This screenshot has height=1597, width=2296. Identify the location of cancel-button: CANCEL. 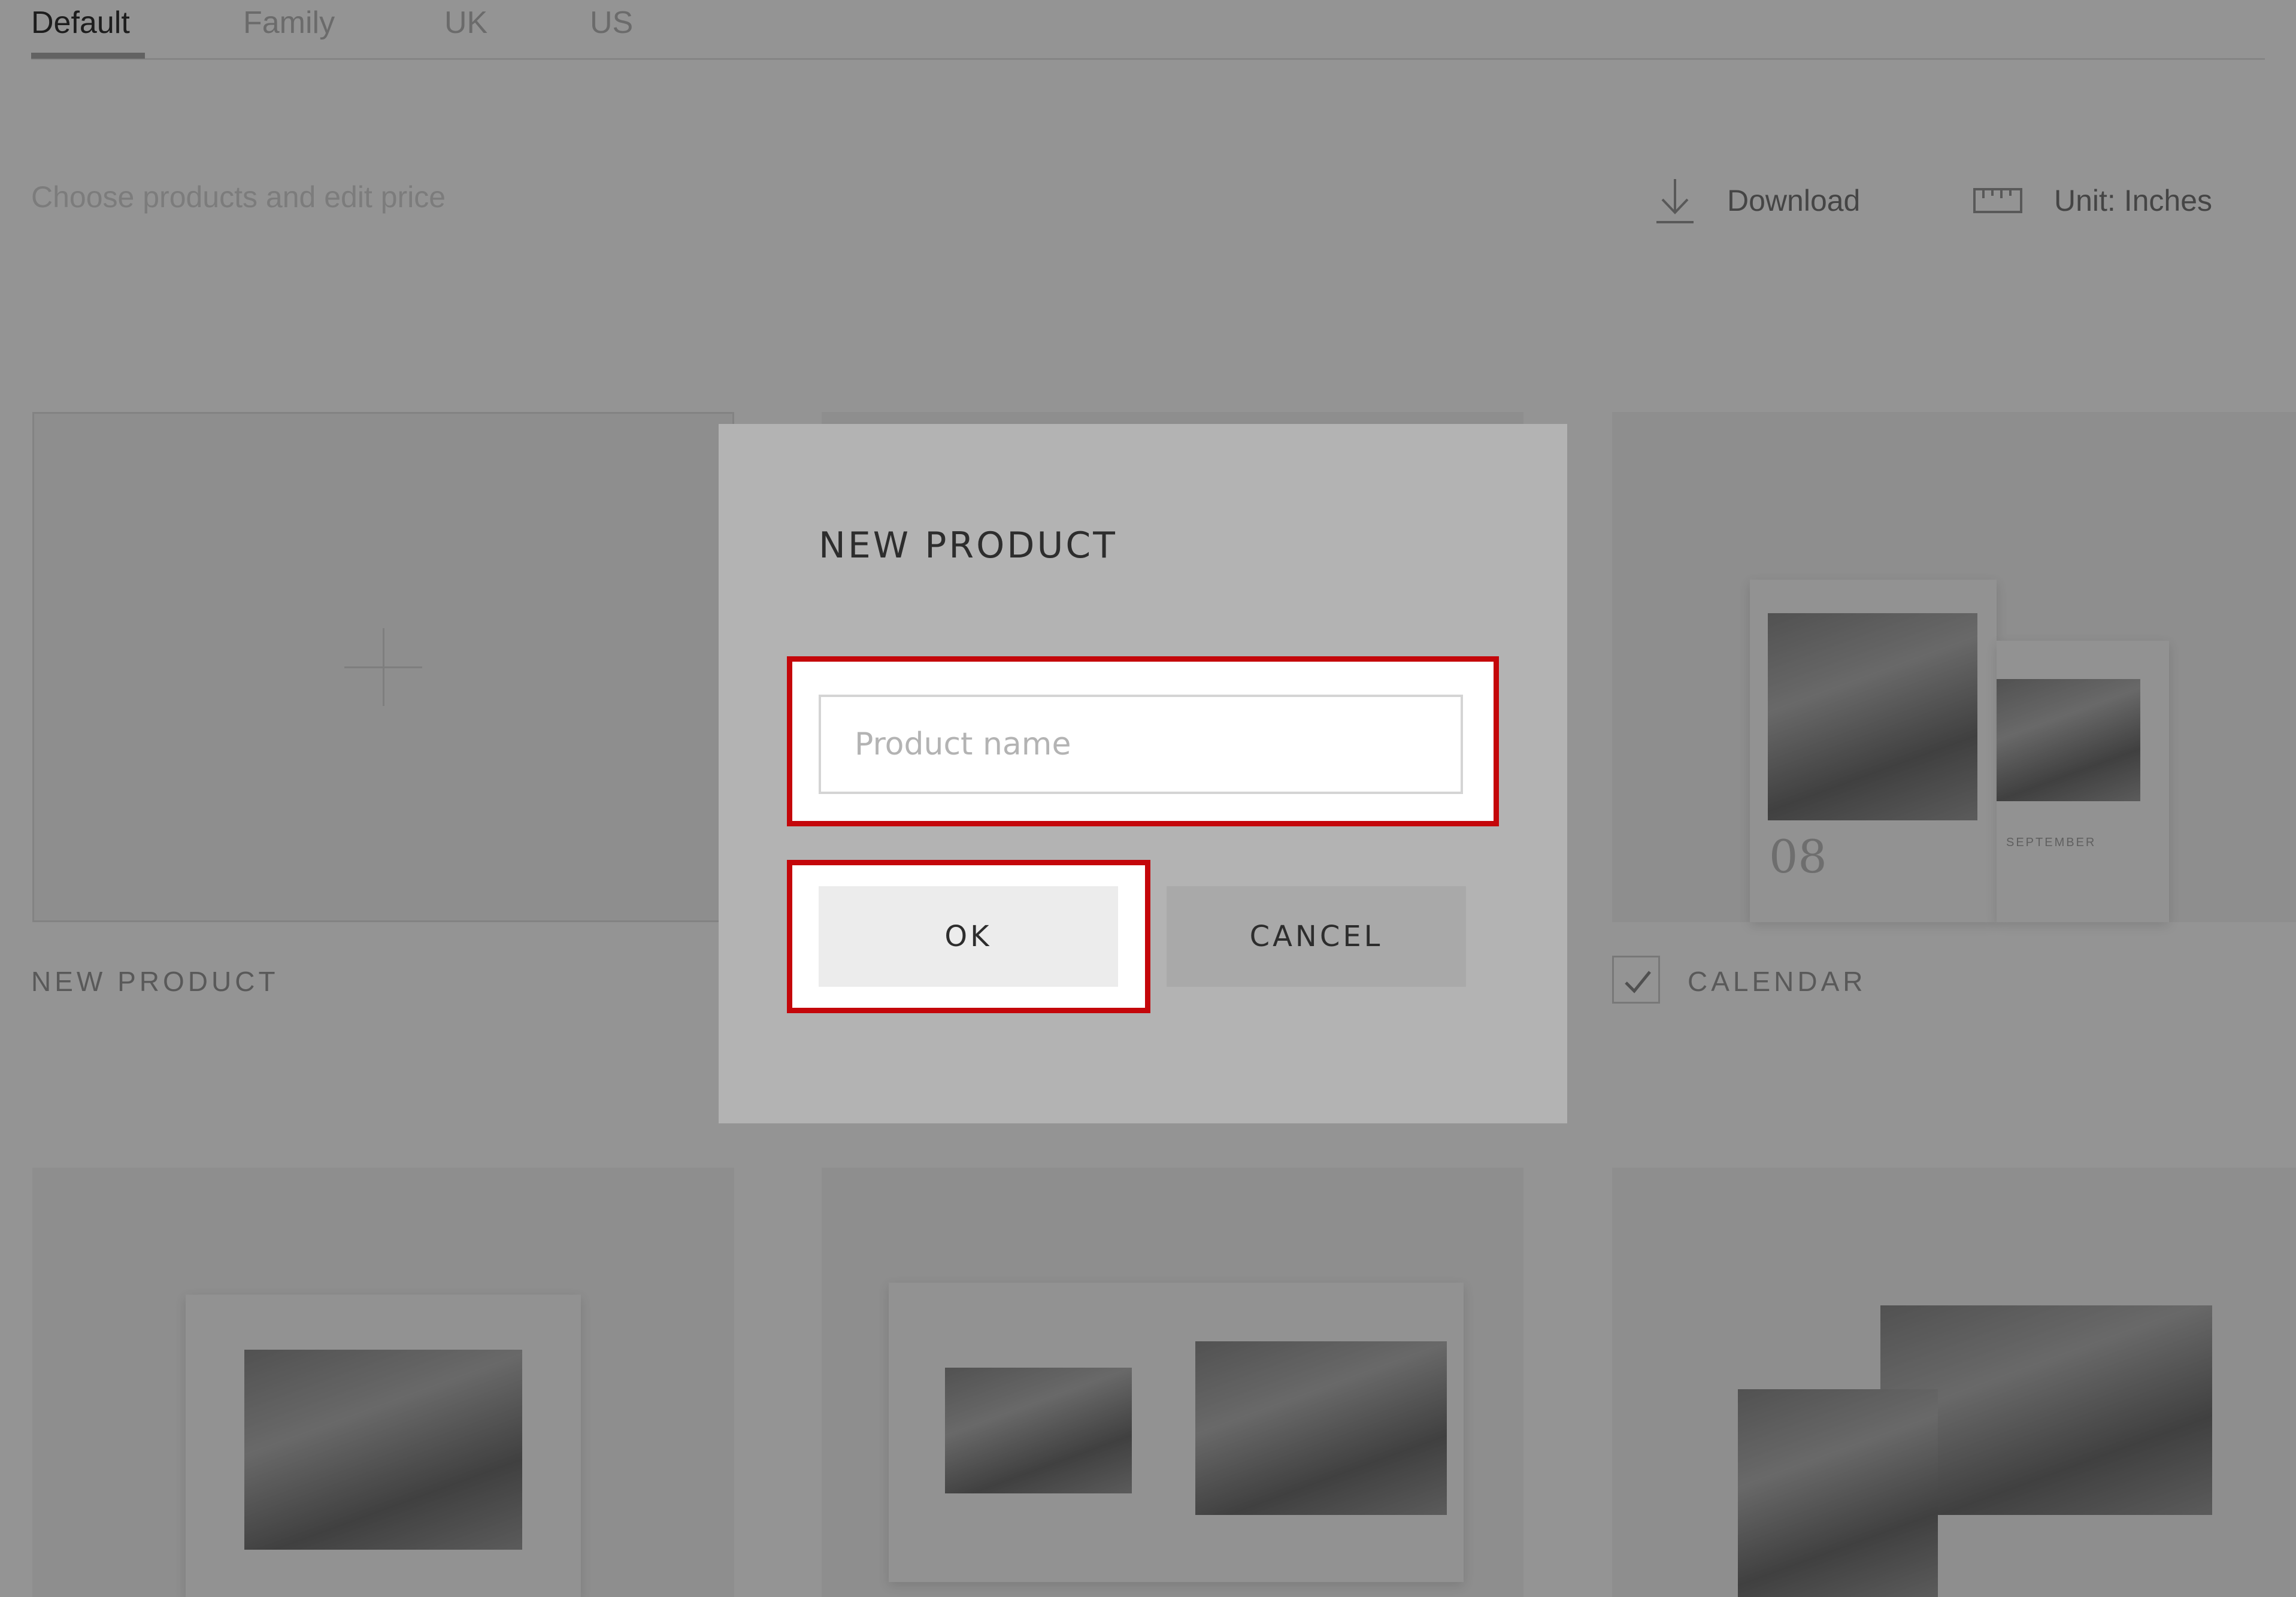
(1316, 936).